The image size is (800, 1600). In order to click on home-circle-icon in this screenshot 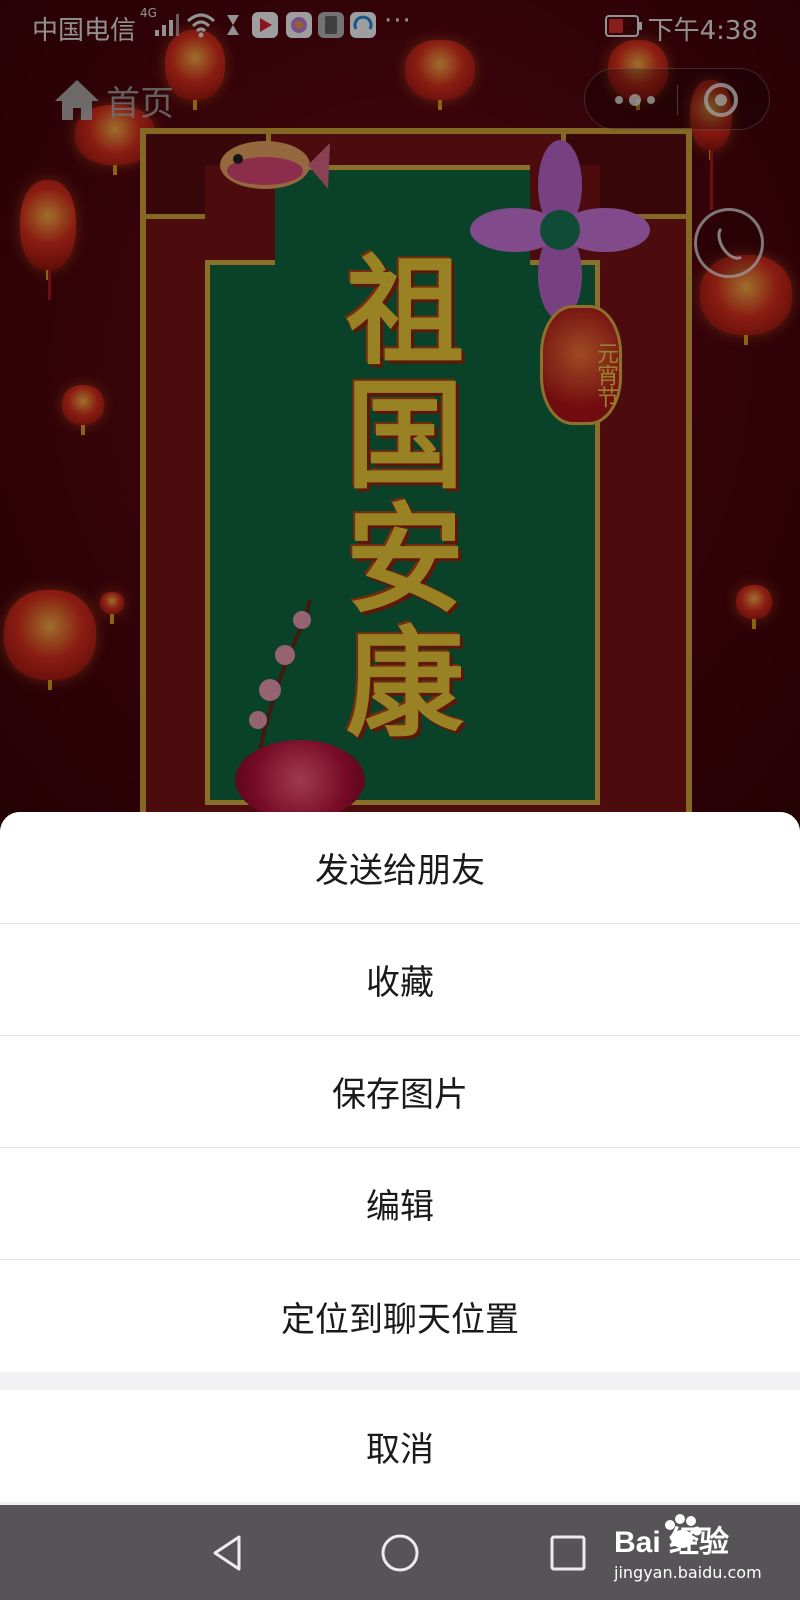, I will do `click(400, 1553)`.